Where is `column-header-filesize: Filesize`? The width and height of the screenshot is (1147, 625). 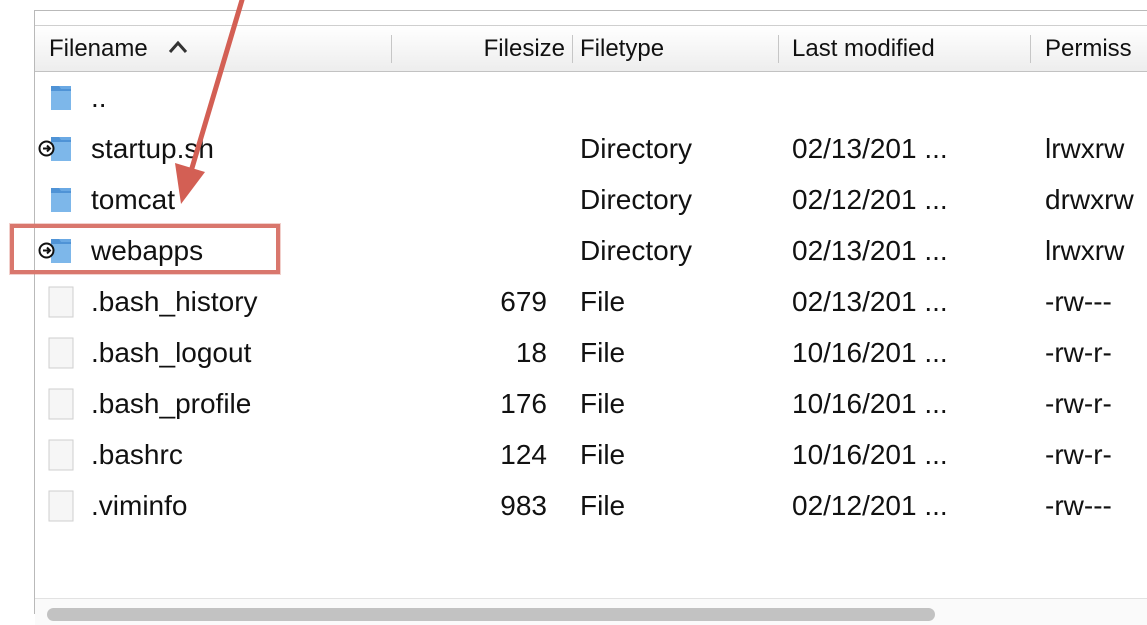
column-header-filesize: Filesize is located at coordinates (480, 48).